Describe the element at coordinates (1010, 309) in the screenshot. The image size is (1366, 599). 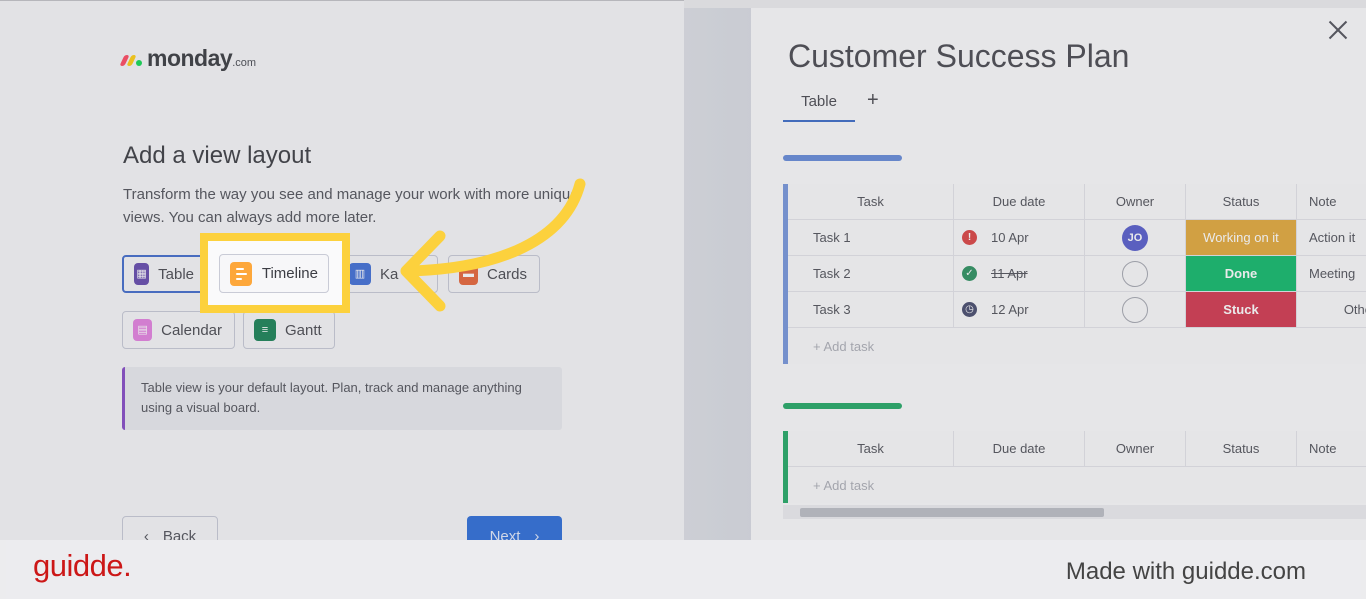
I see `due-date: 12 Apr` at that location.